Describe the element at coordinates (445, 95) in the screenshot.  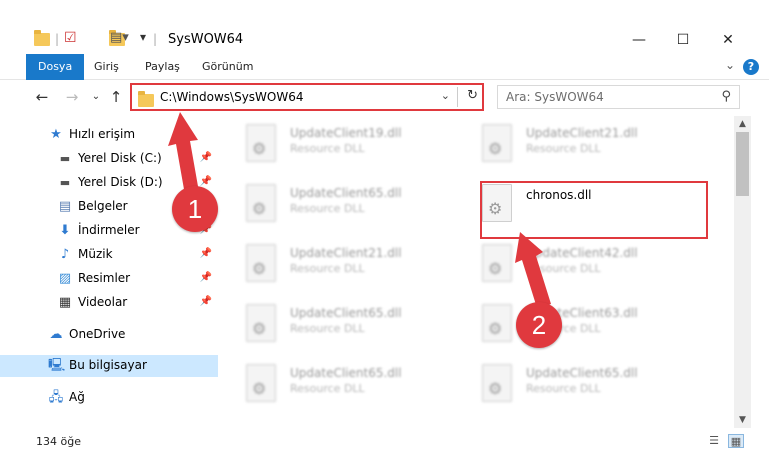
I see `address-dropdown-icon: ⌄` at that location.